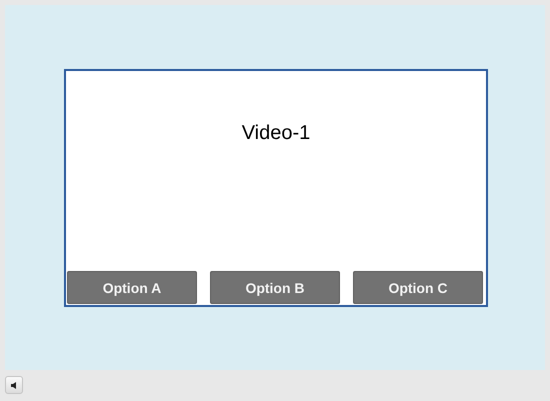 The width and height of the screenshot is (550, 401). I want to click on slide-title: Video-1, so click(276, 133).